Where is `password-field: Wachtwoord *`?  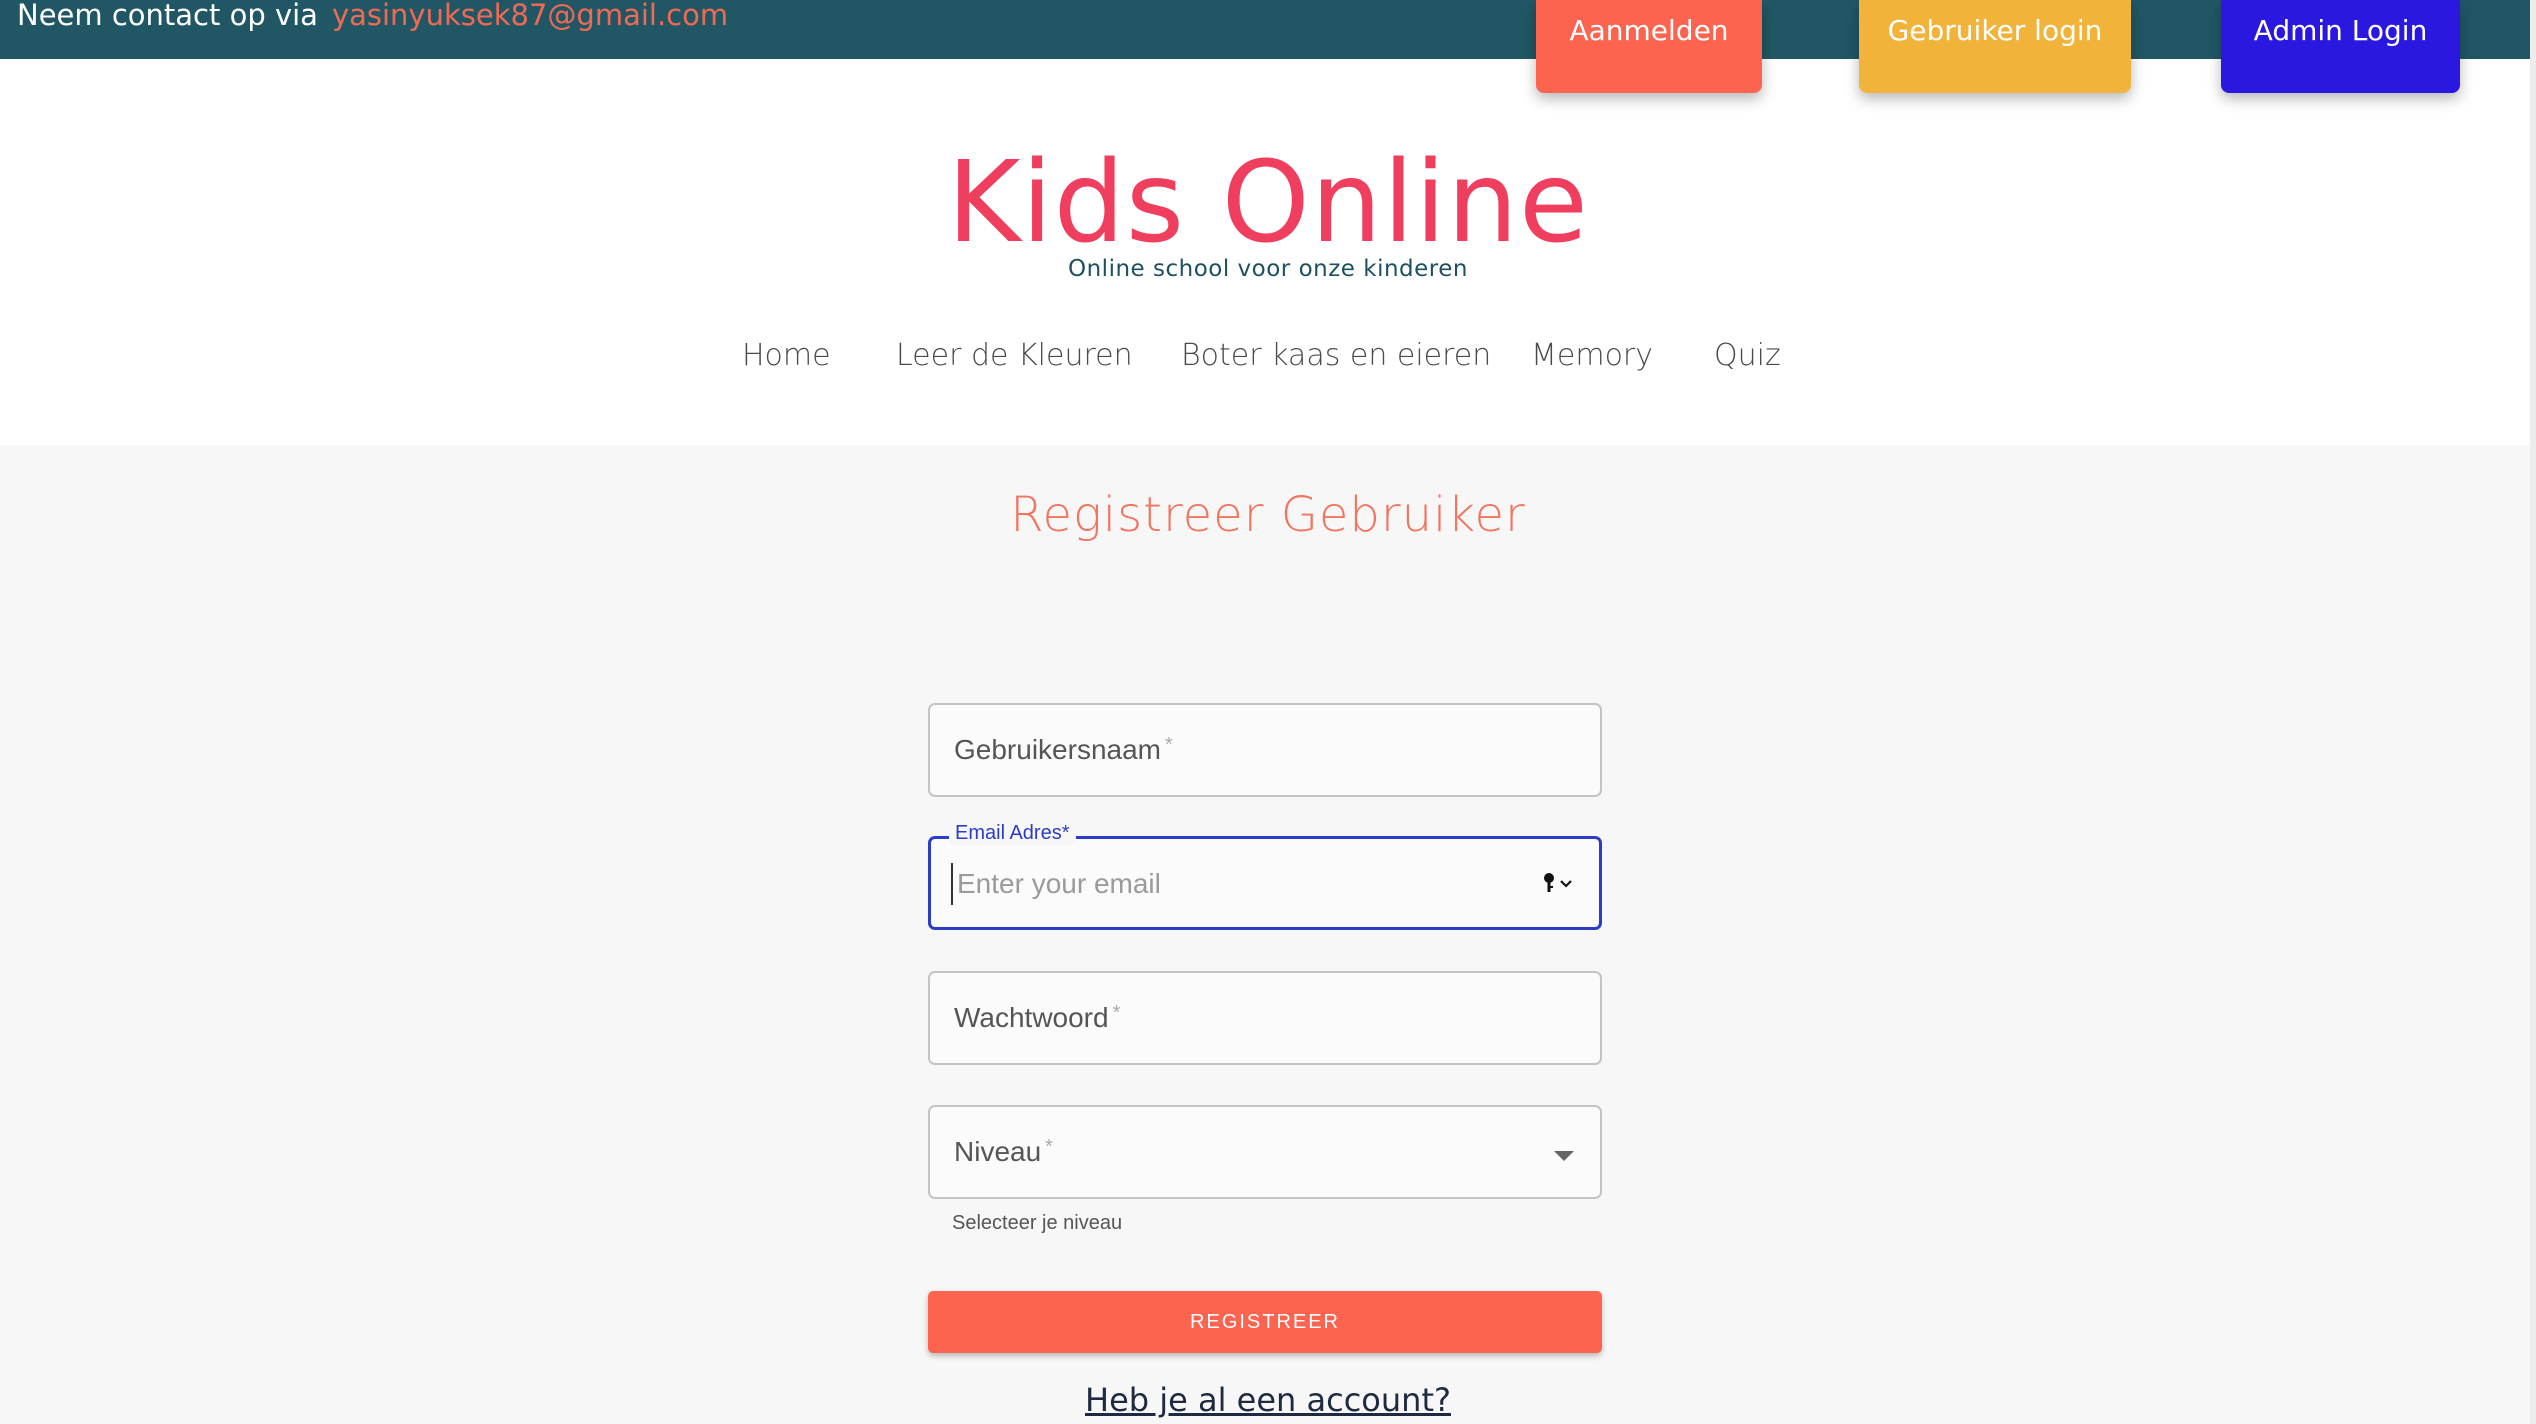 password-field: Wachtwoord * is located at coordinates (1265, 1018).